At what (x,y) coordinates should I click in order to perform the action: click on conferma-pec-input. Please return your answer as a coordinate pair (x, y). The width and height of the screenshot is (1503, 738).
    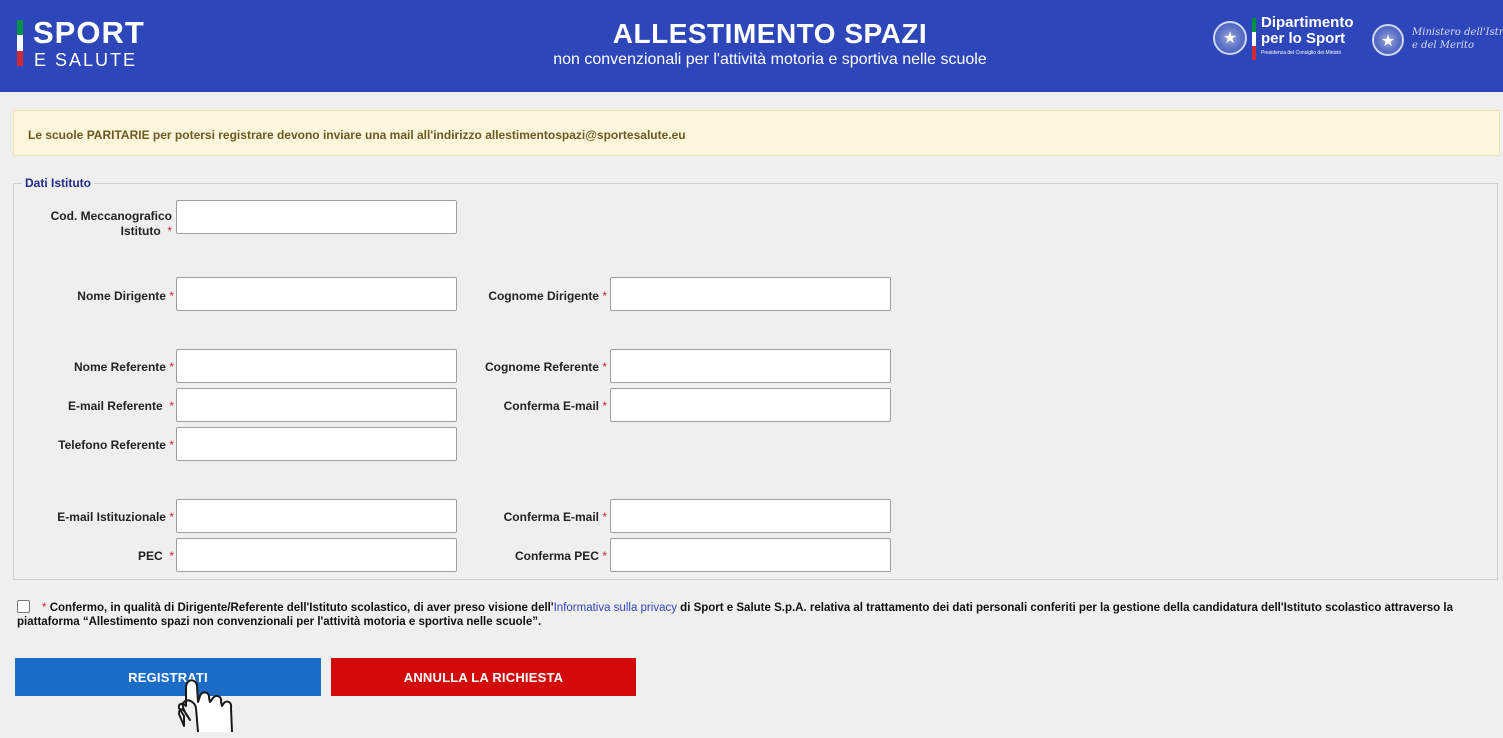
    Looking at the image, I should click on (750, 555).